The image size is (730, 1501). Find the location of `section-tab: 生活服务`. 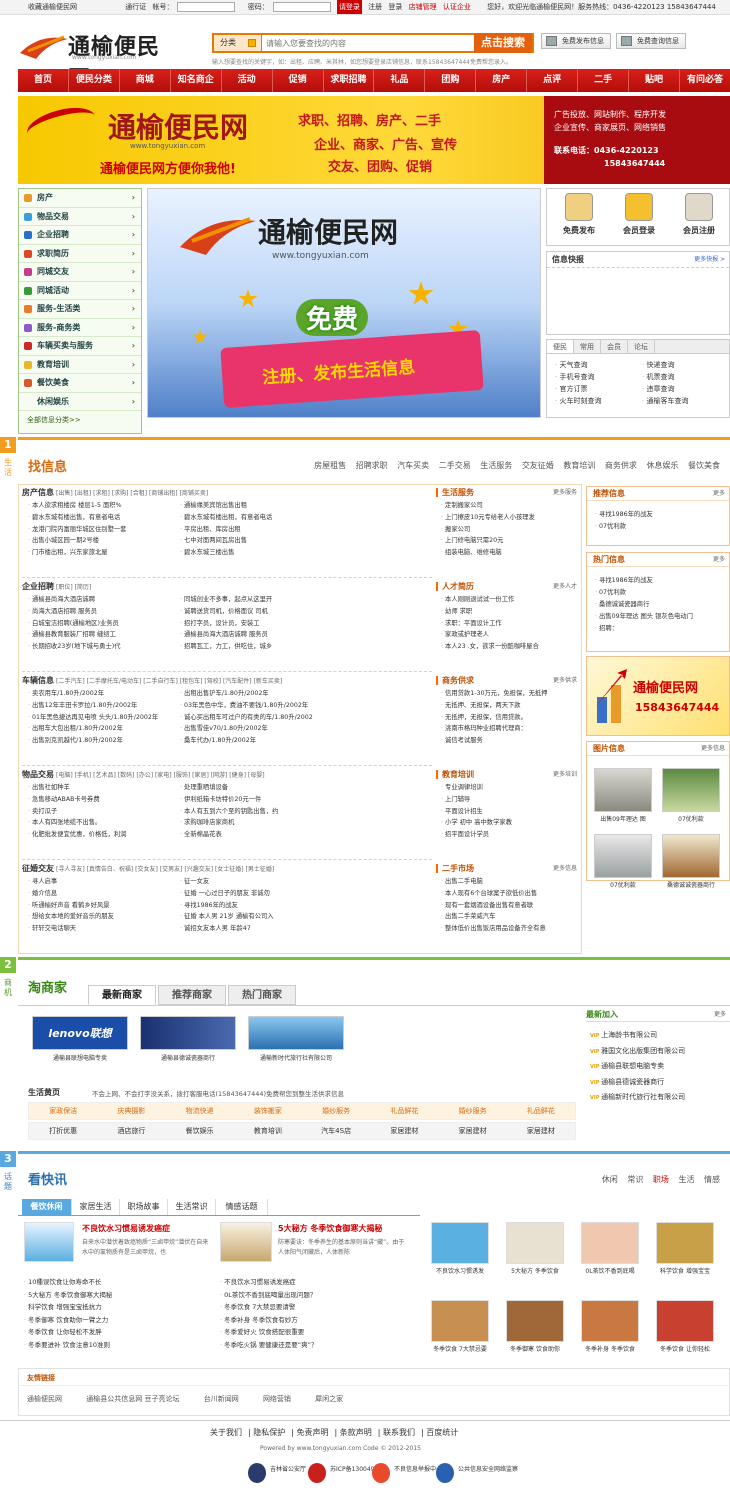

section-tab: 生活服务 is located at coordinates (496, 465).